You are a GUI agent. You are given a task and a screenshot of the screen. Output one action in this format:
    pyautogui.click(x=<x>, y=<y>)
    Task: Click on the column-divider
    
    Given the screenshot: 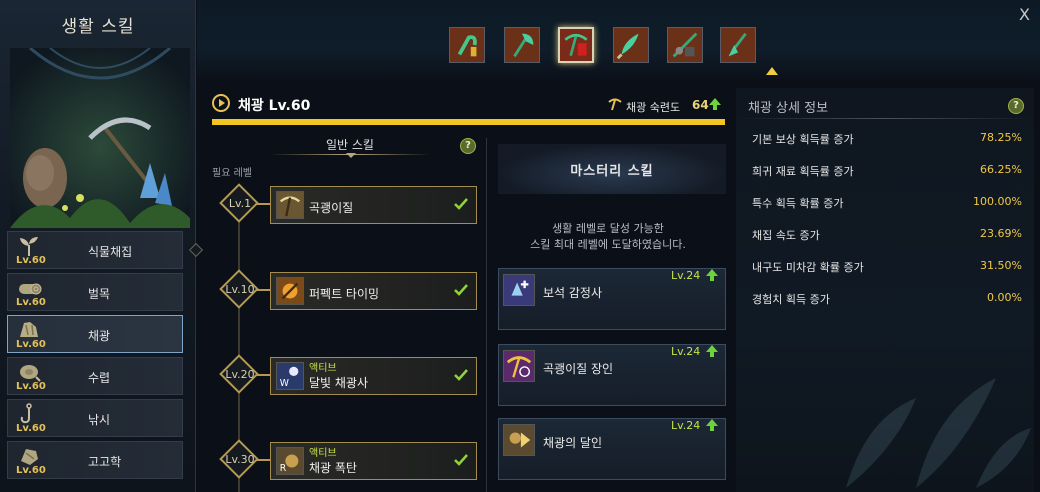 What is the action you would take?
    pyautogui.click(x=486, y=315)
    